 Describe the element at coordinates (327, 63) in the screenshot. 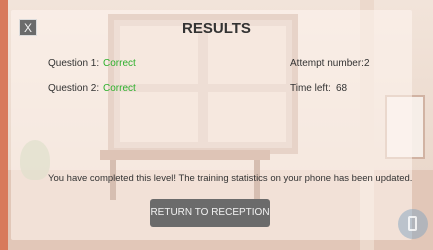

I see `attempt-number-label: Attempt number:` at that location.